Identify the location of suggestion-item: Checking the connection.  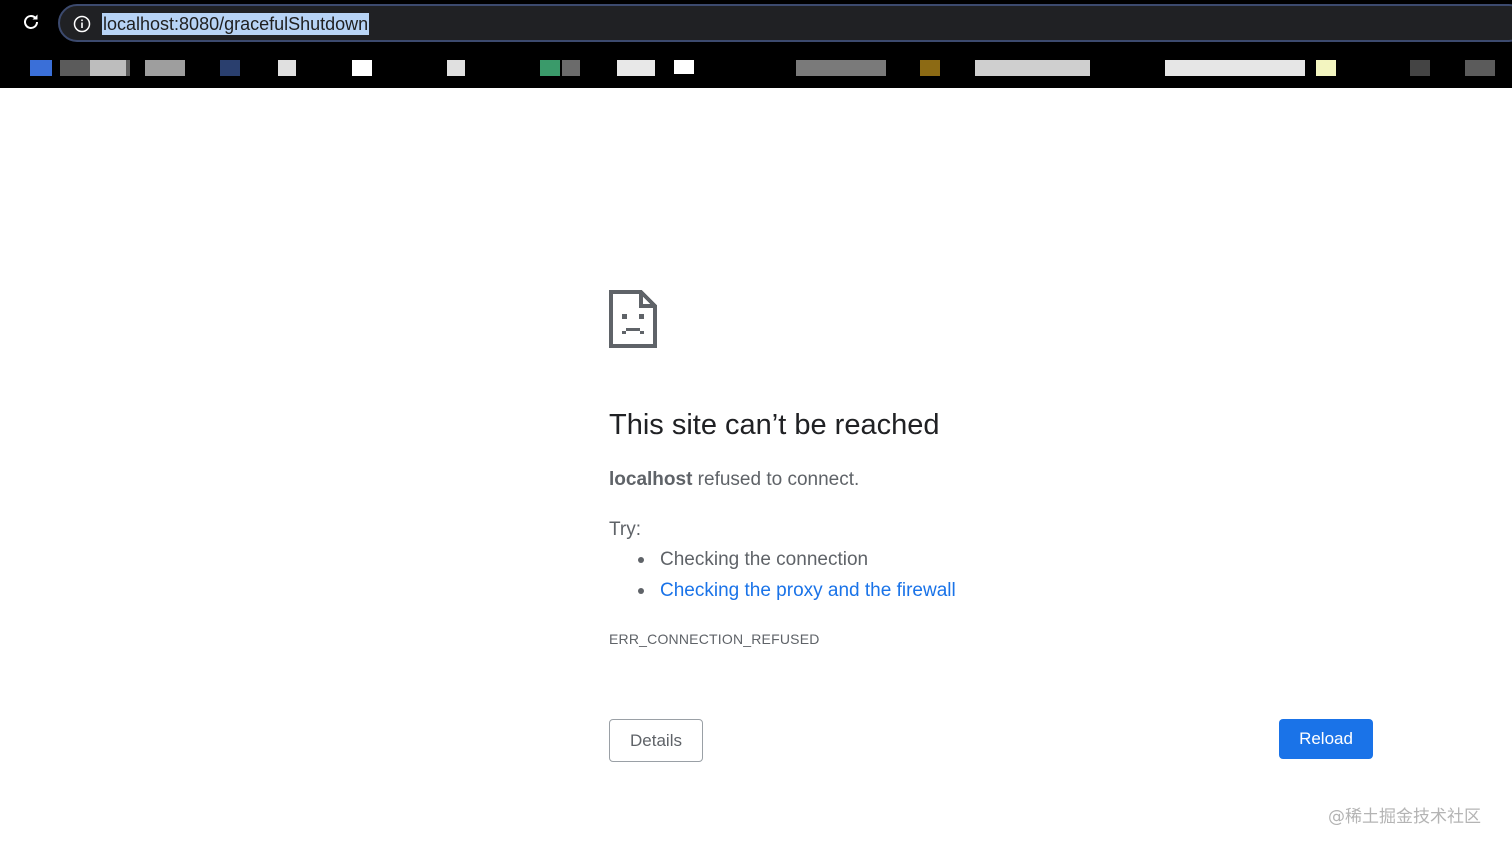
(782, 563).